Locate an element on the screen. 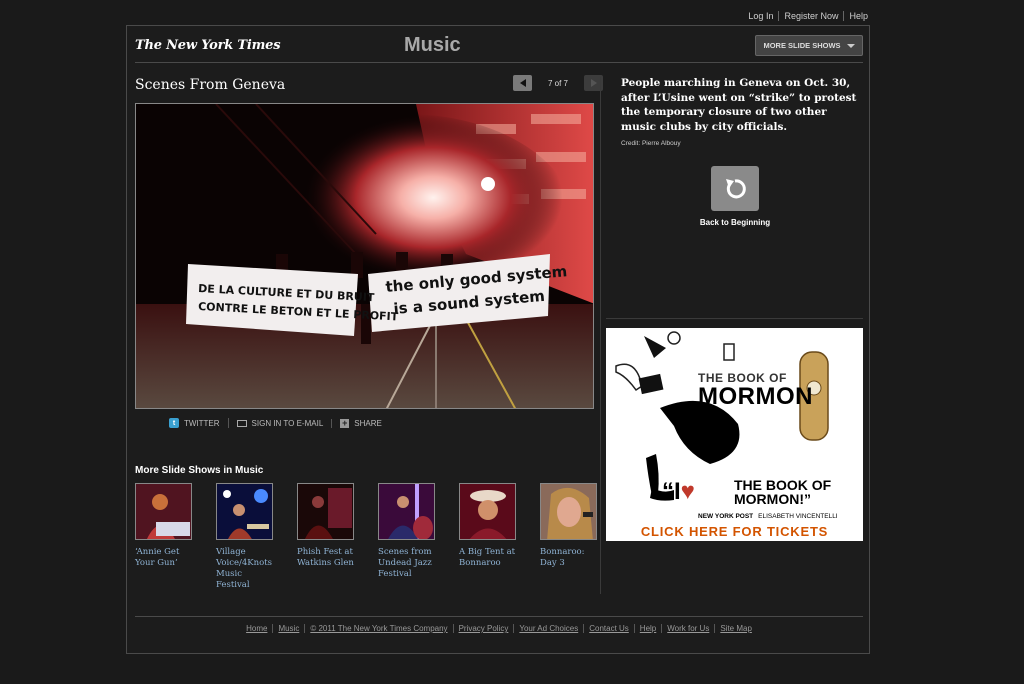 The image size is (1024, 684). share-link: + SHARE is located at coordinates (361, 422).